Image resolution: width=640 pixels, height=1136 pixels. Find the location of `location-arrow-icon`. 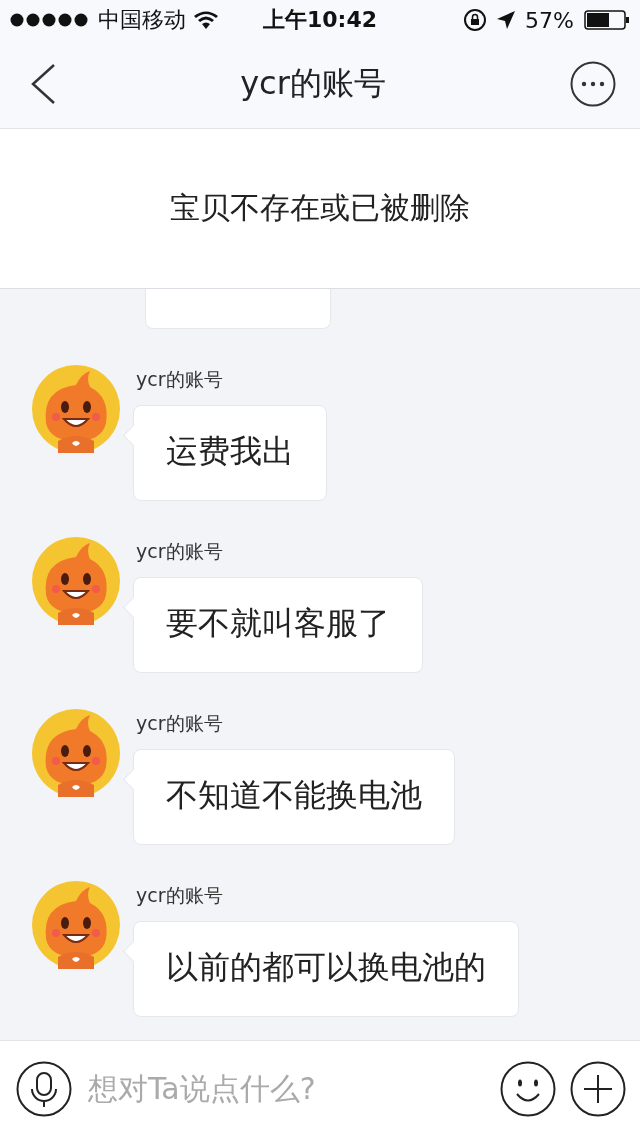

location-arrow-icon is located at coordinates (506, 20).